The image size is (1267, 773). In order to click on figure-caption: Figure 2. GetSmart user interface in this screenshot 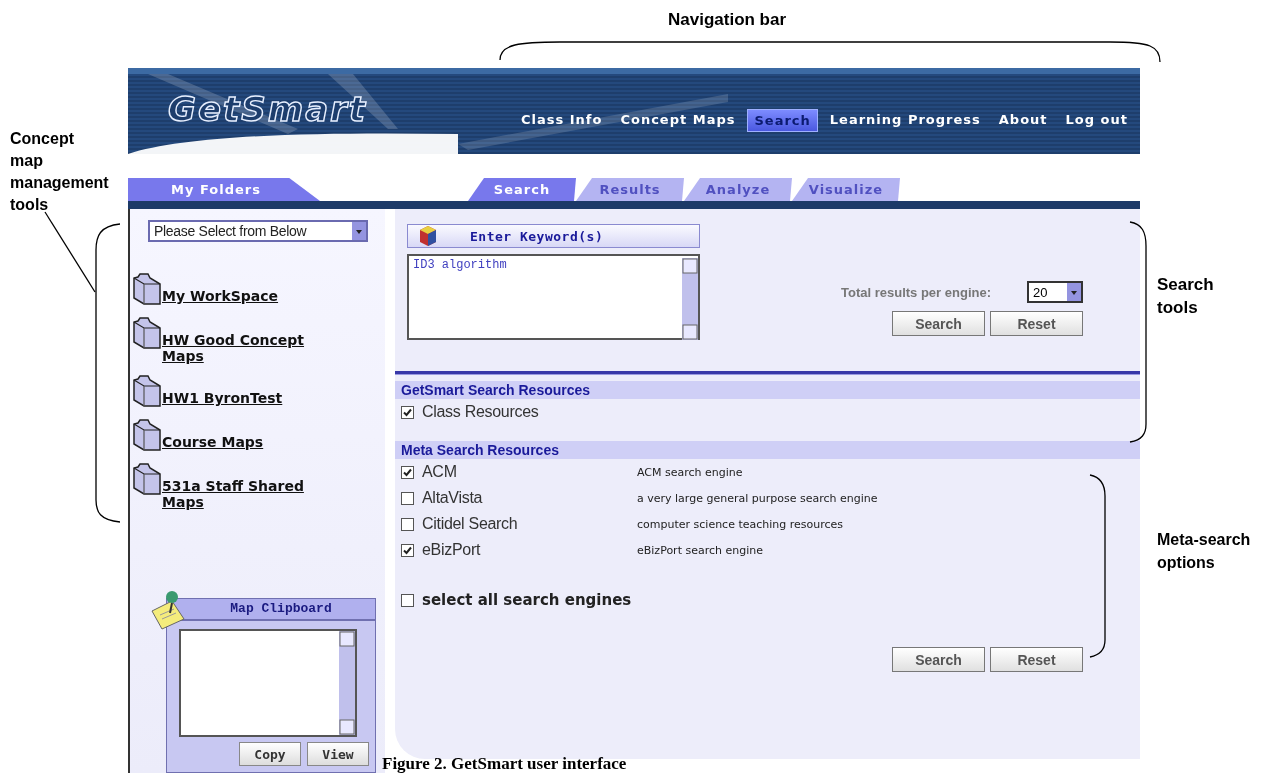, I will do `click(504, 763)`.